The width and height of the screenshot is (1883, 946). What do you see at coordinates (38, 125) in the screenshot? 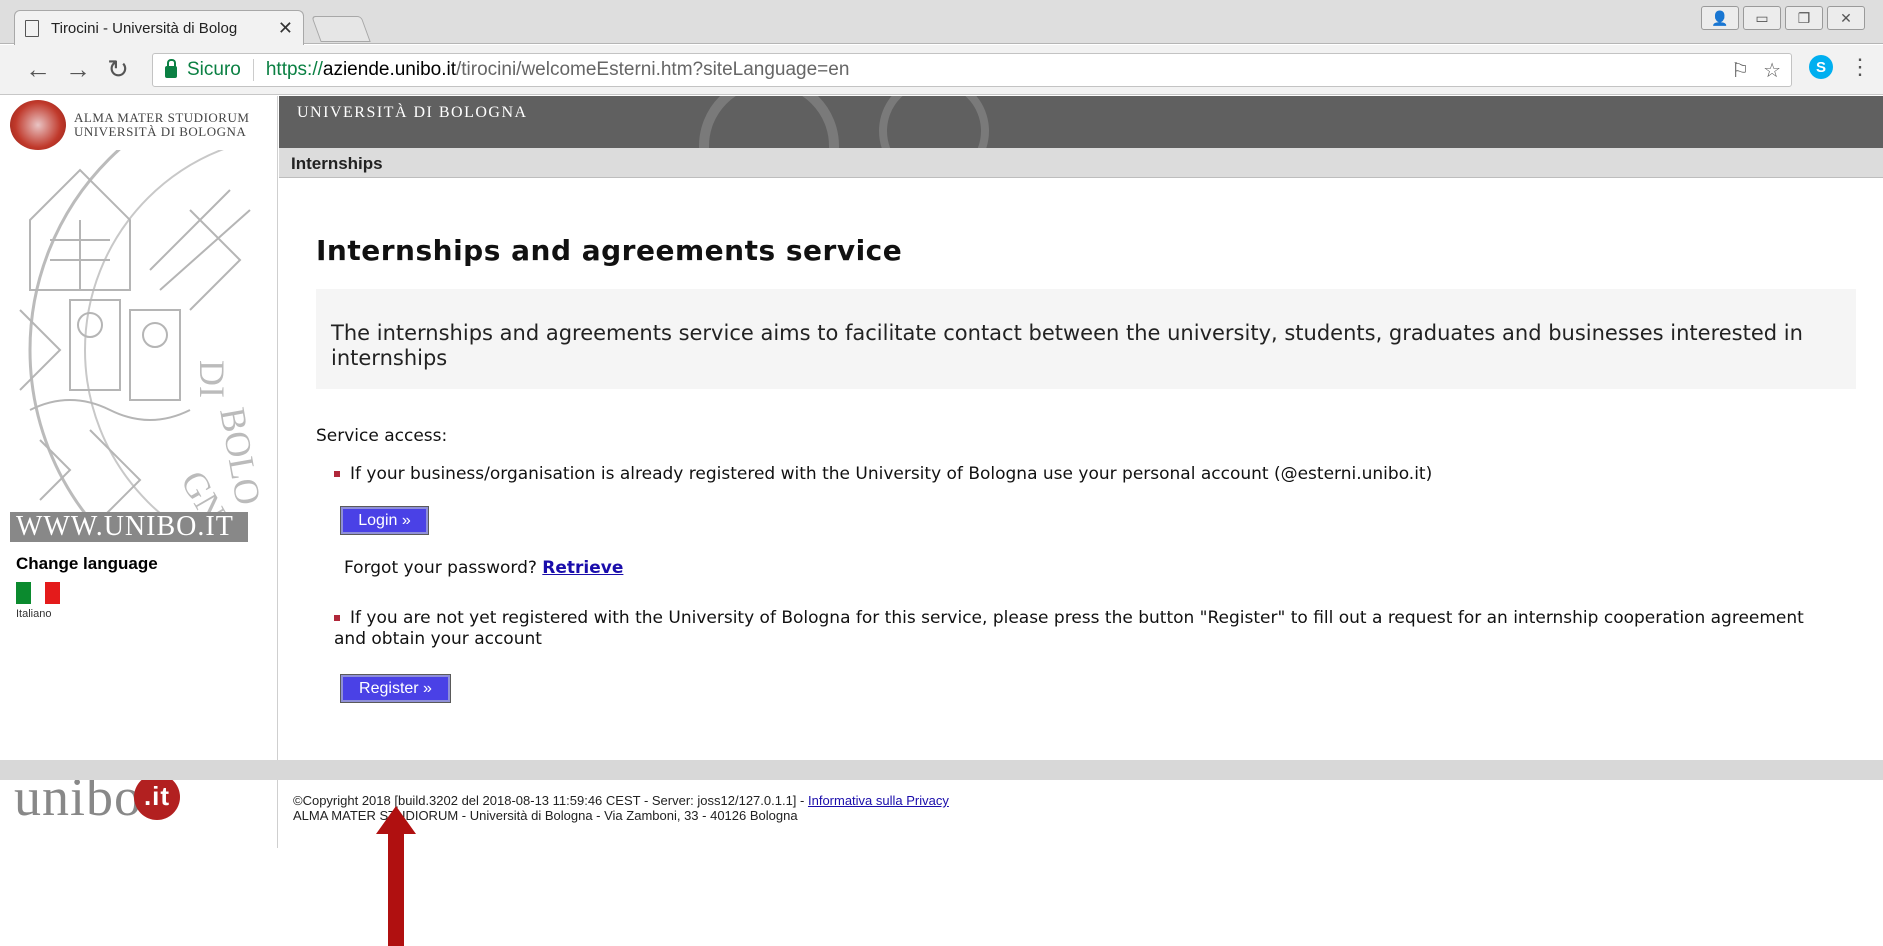
I see `seal-icon` at bounding box center [38, 125].